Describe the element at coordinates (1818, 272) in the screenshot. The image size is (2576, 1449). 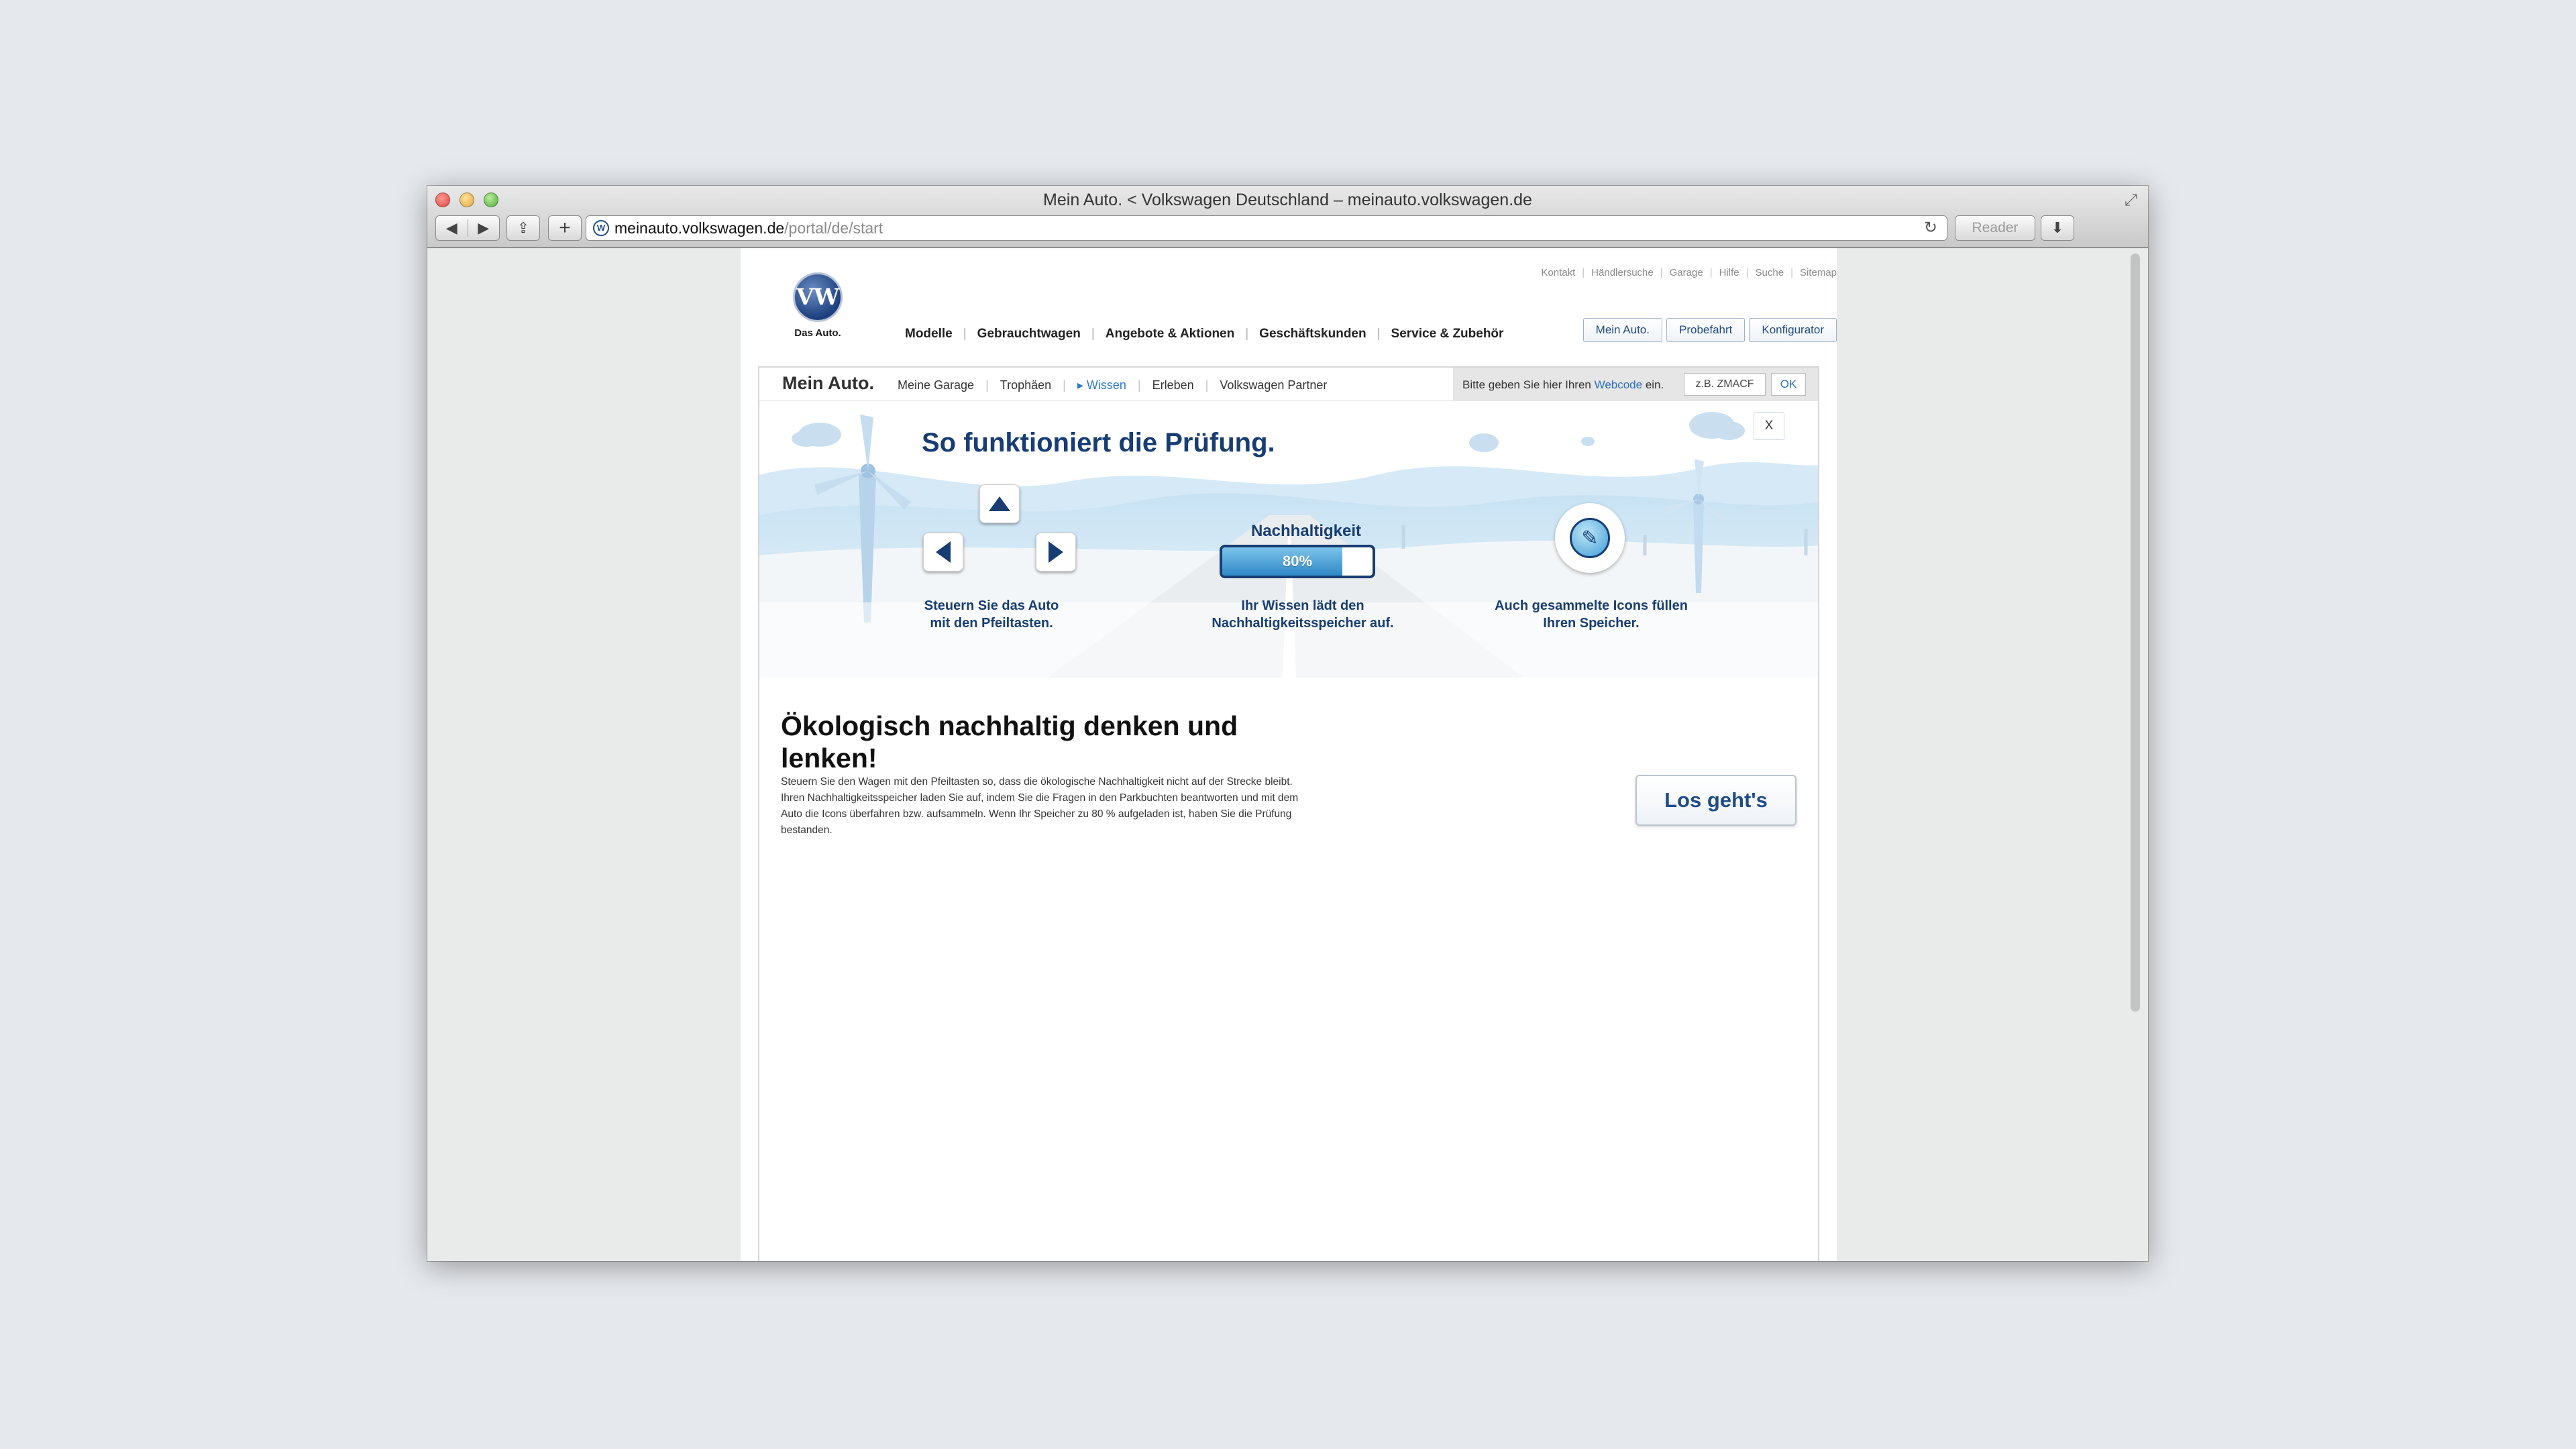
I see `util-link-sitemap: Sitemap` at that location.